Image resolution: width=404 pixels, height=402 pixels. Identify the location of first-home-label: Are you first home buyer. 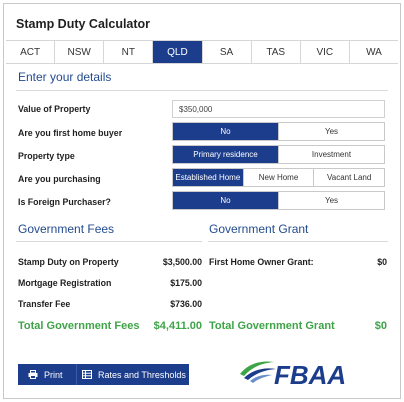
(70, 133).